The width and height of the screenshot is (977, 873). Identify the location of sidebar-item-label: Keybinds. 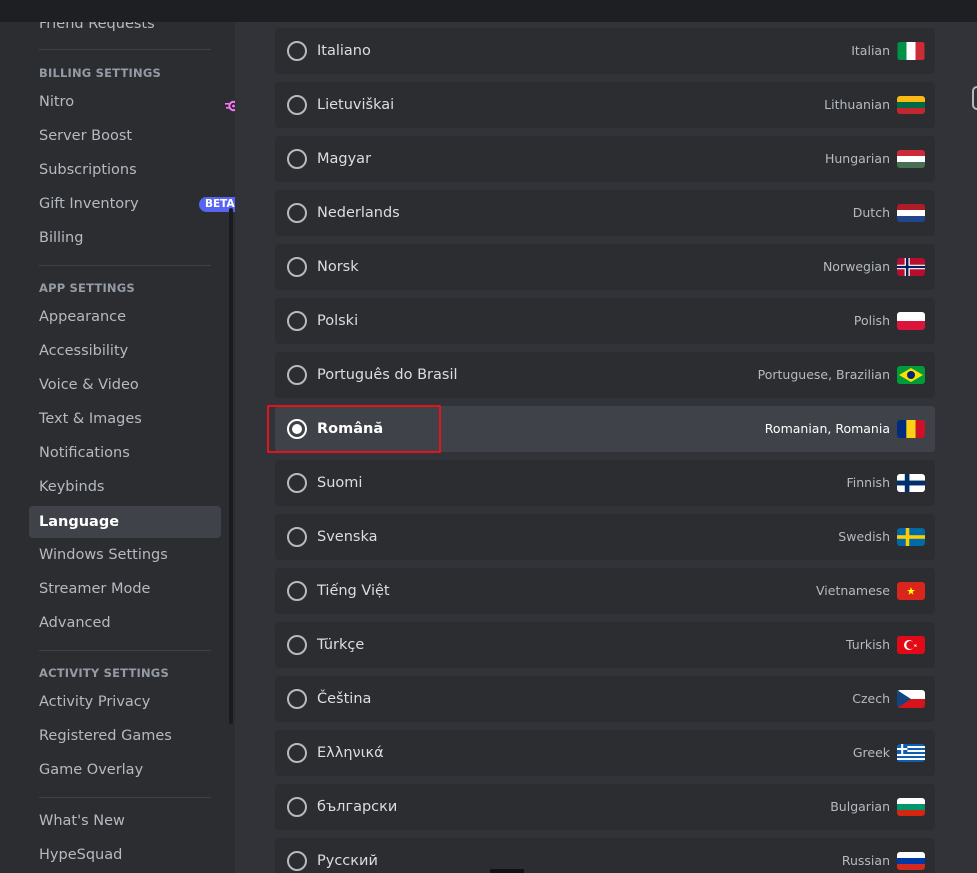
(72, 487).